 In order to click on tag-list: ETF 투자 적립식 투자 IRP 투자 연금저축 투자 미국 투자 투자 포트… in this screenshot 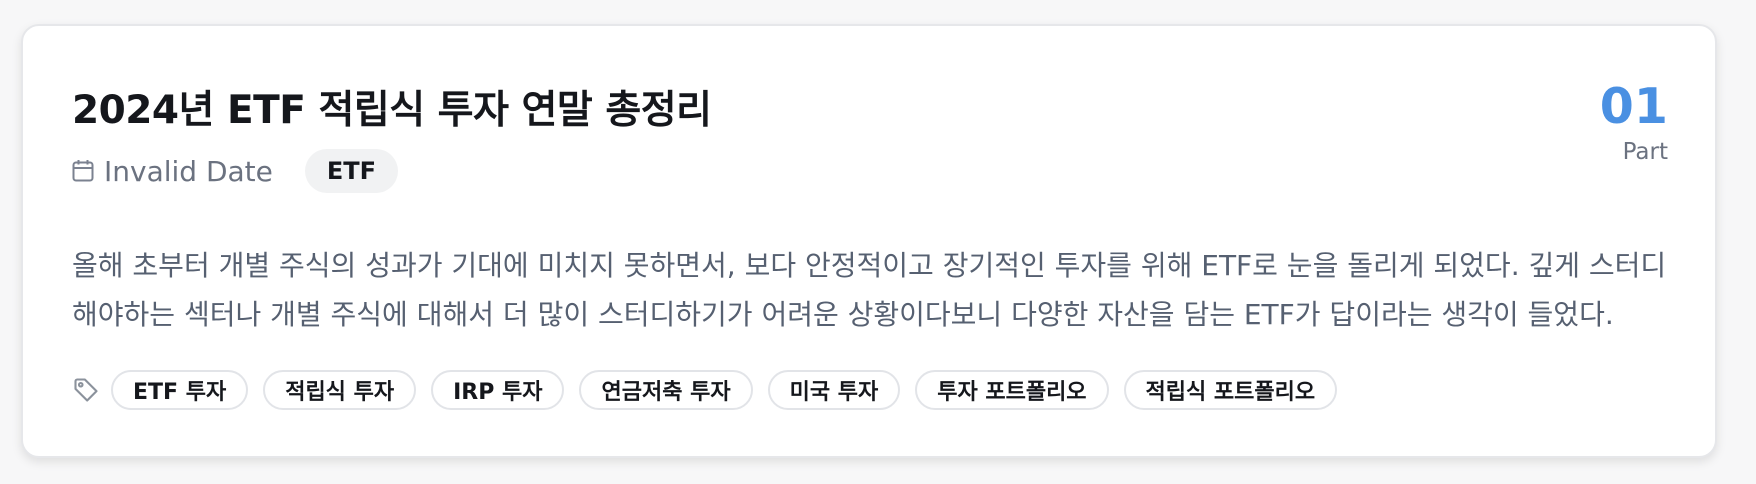, I will do `click(712, 390)`.